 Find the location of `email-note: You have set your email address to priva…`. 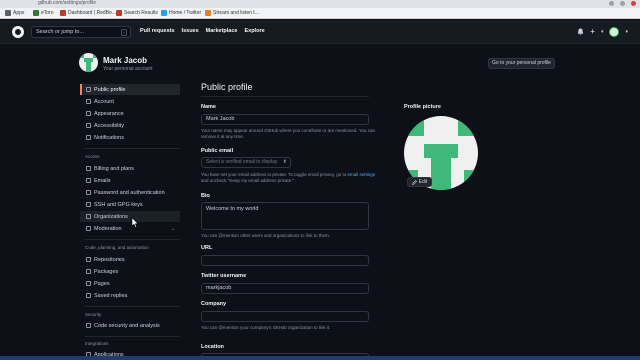

email-note: You have set your email address to priva… is located at coordinates (288, 177).